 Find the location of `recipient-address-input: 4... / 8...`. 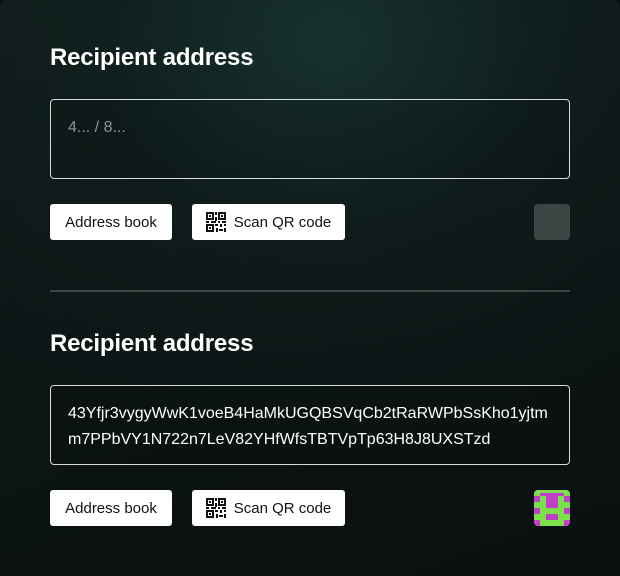

recipient-address-input: 4... / 8... is located at coordinates (310, 139).